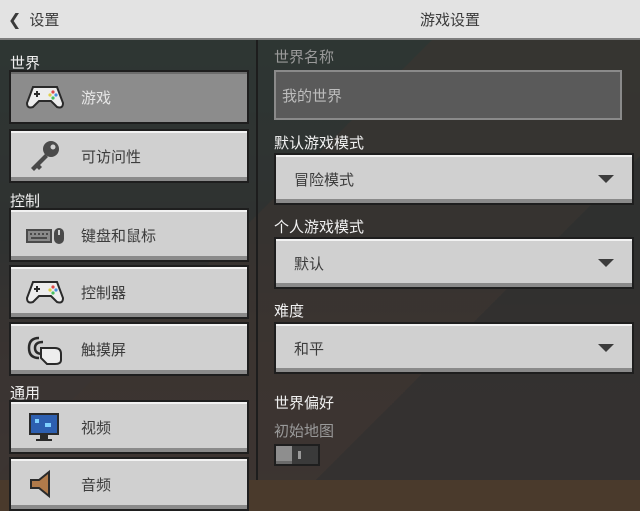  What do you see at coordinates (289, 311) in the screenshot?
I see `difficulty-label: 难度` at bounding box center [289, 311].